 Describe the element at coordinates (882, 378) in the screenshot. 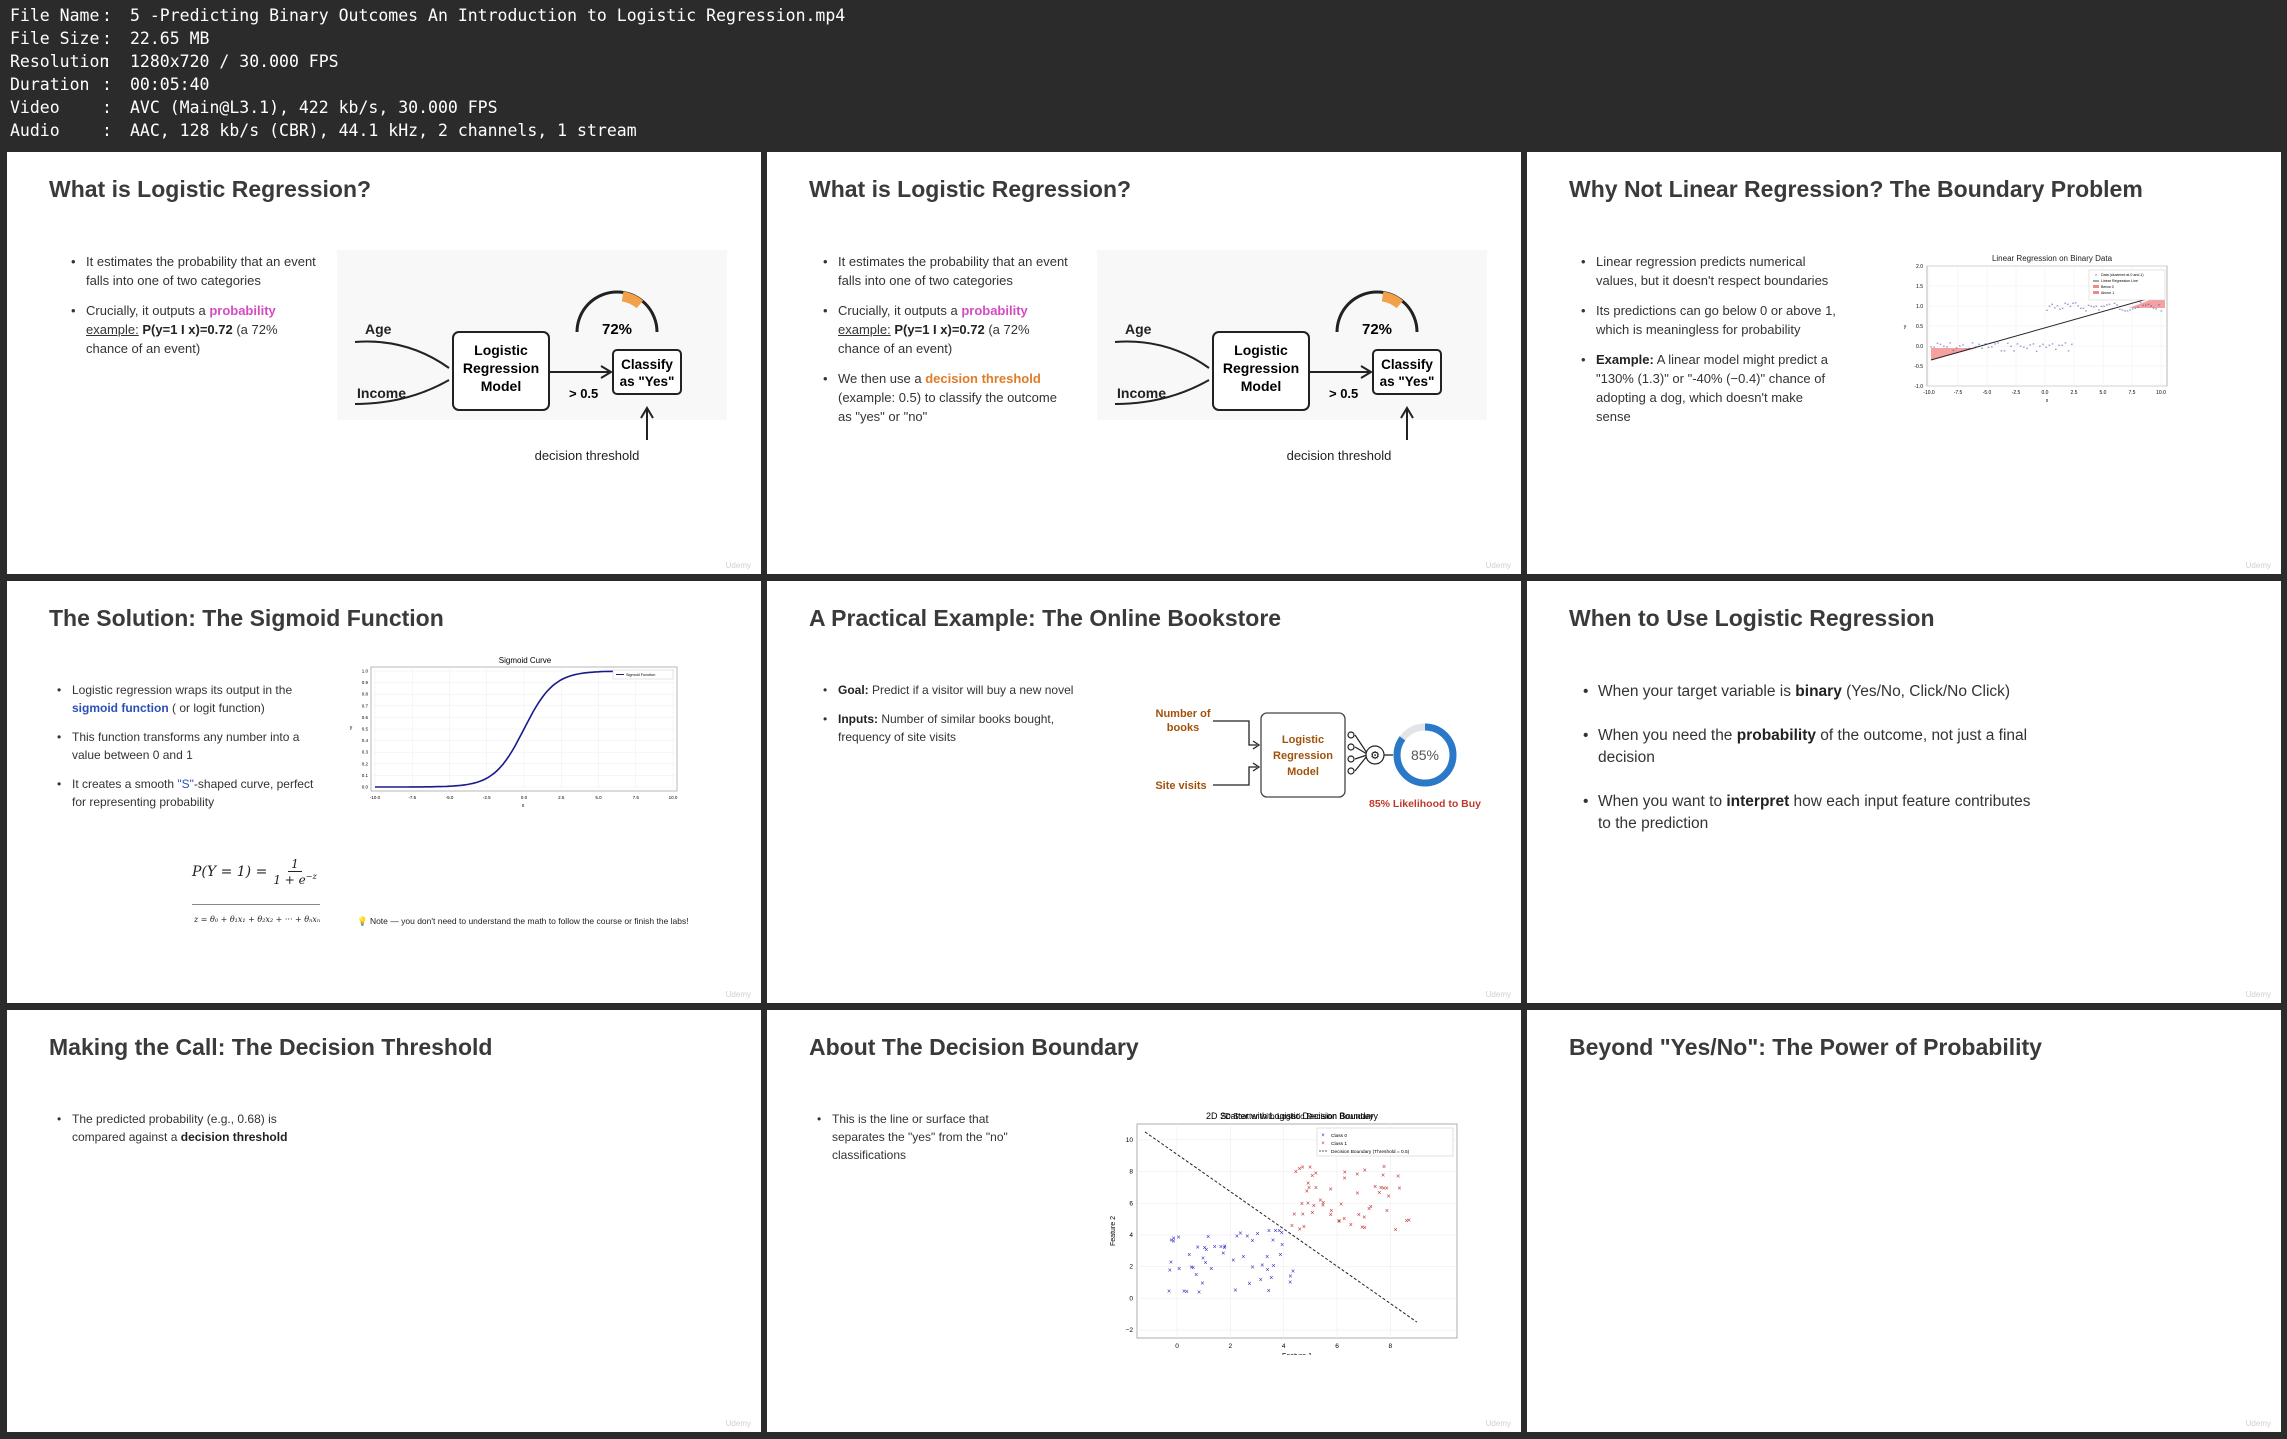

I see `bullet-text: We then use a` at that location.